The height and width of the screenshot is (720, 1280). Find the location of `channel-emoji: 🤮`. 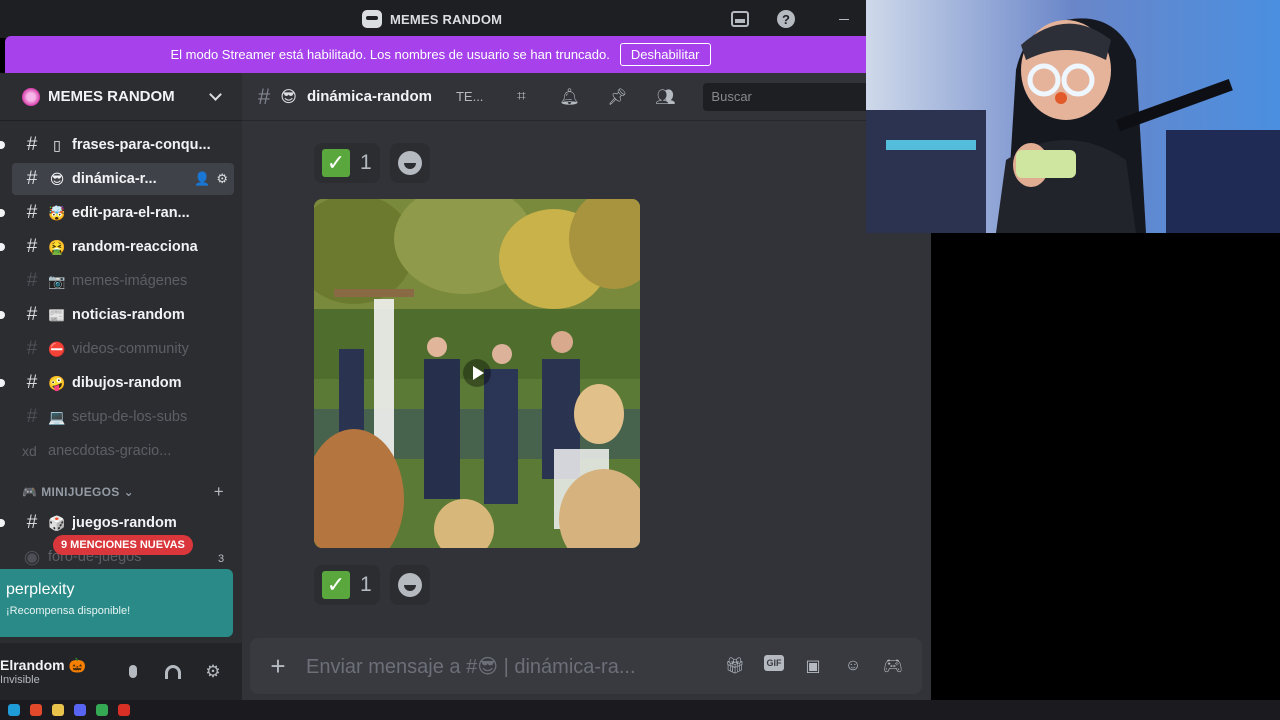

channel-emoji: 🤮 is located at coordinates (57, 246).